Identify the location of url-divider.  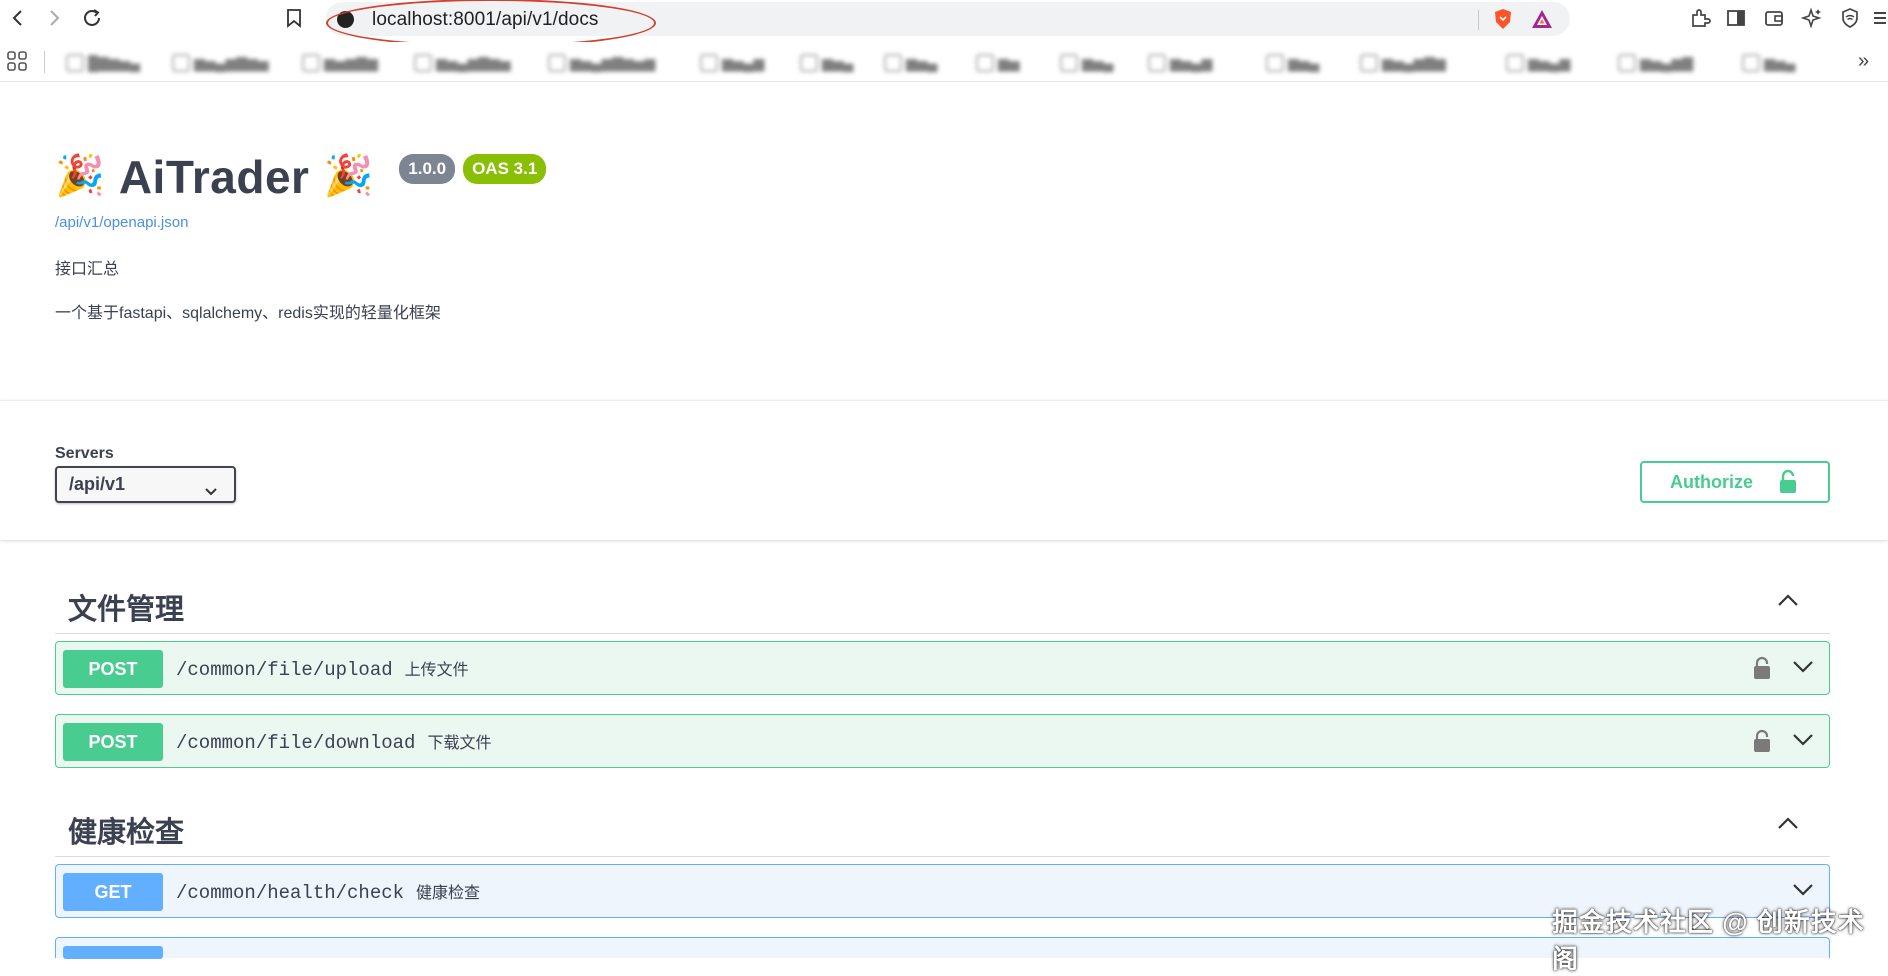
(1478, 20).